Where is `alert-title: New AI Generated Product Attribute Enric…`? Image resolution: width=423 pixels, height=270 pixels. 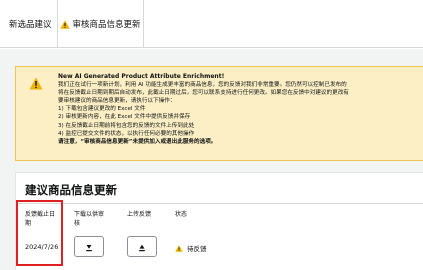 alert-title: New AI Generated Product Attribute Enric… is located at coordinates (141, 76).